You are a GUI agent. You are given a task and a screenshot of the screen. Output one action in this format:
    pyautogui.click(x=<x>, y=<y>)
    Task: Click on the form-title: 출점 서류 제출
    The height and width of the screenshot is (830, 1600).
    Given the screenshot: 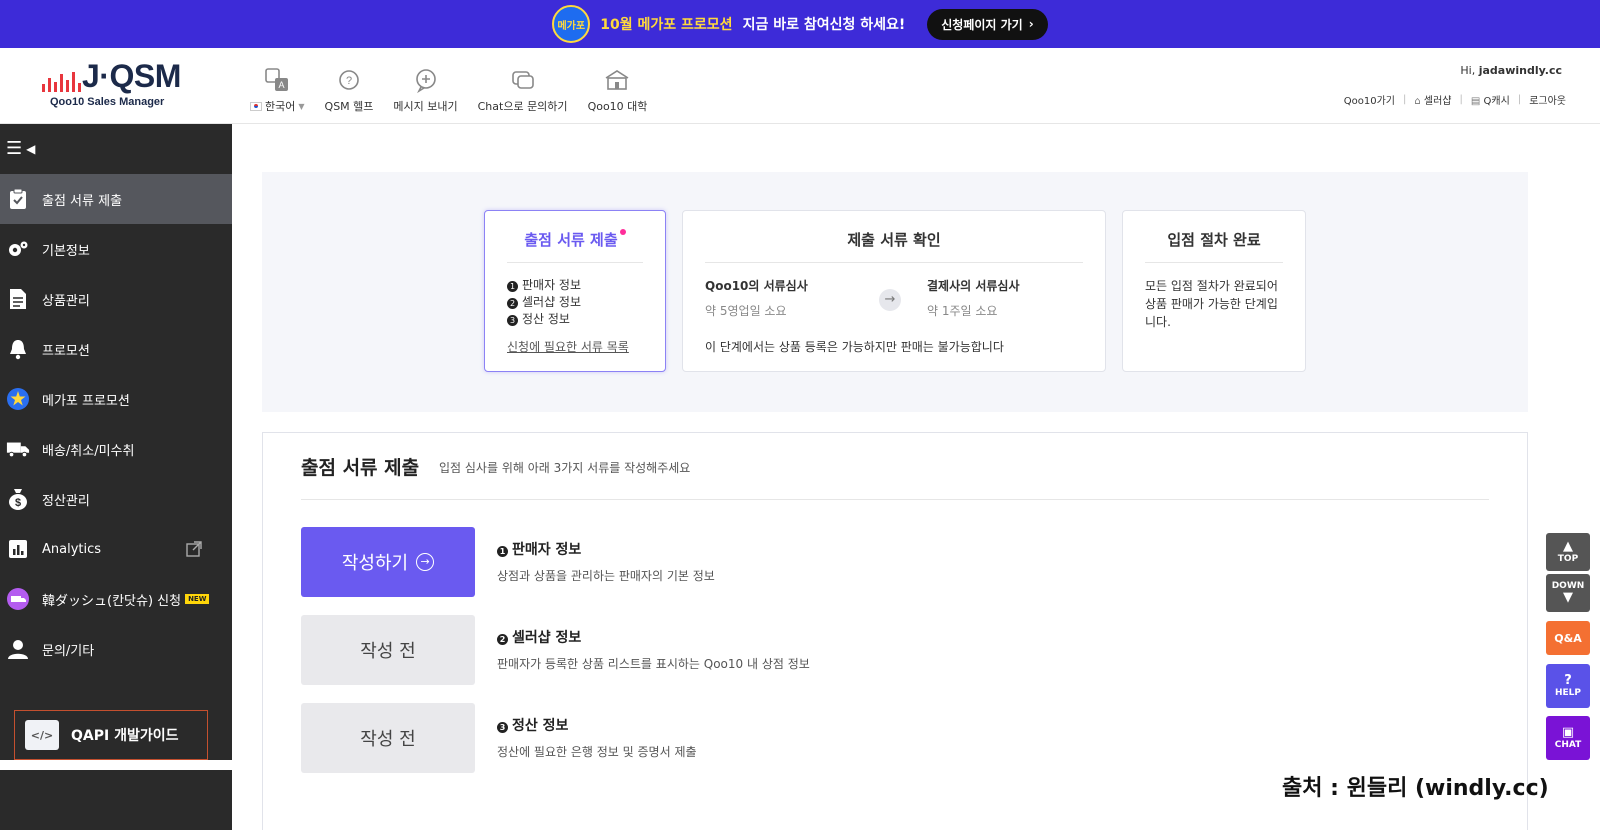 What is the action you would take?
    pyautogui.click(x=360, y=468)
    